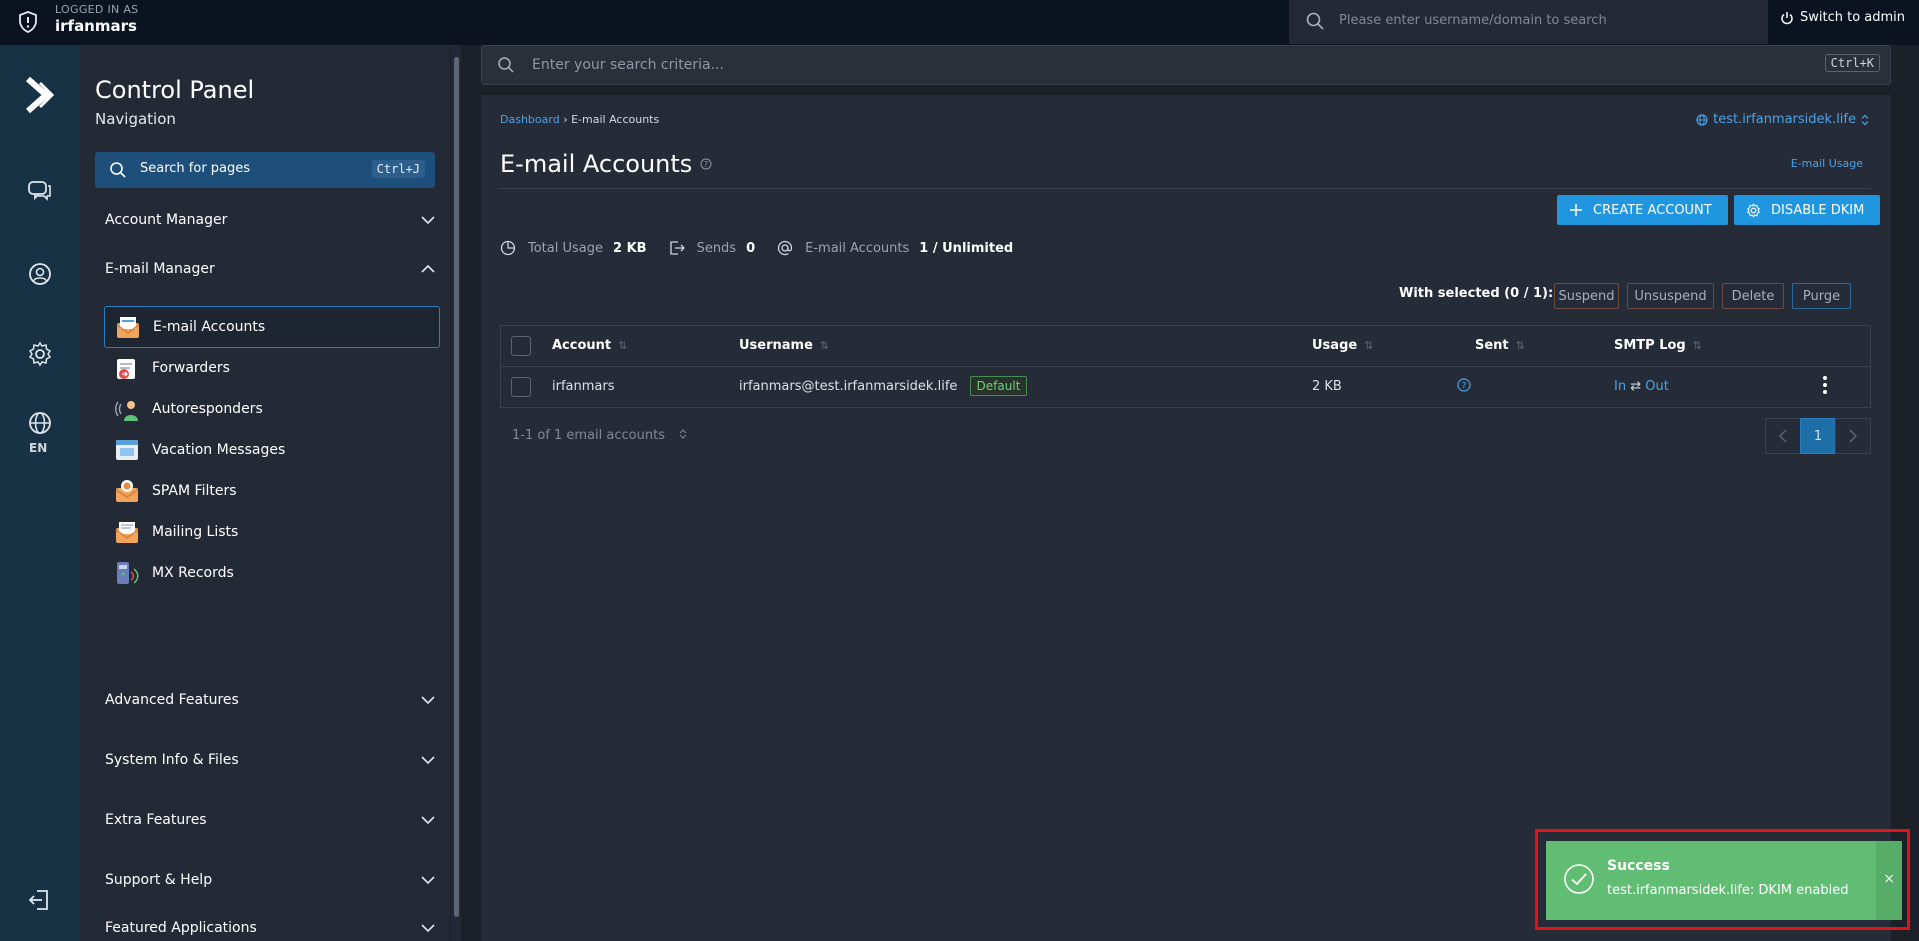 This screenshot has width=1919, height=941. Describe the element at coordinates (272, 532) in the screenshot. I see `sidebar-item-mailing-lists: Mailing Lists` at that location.